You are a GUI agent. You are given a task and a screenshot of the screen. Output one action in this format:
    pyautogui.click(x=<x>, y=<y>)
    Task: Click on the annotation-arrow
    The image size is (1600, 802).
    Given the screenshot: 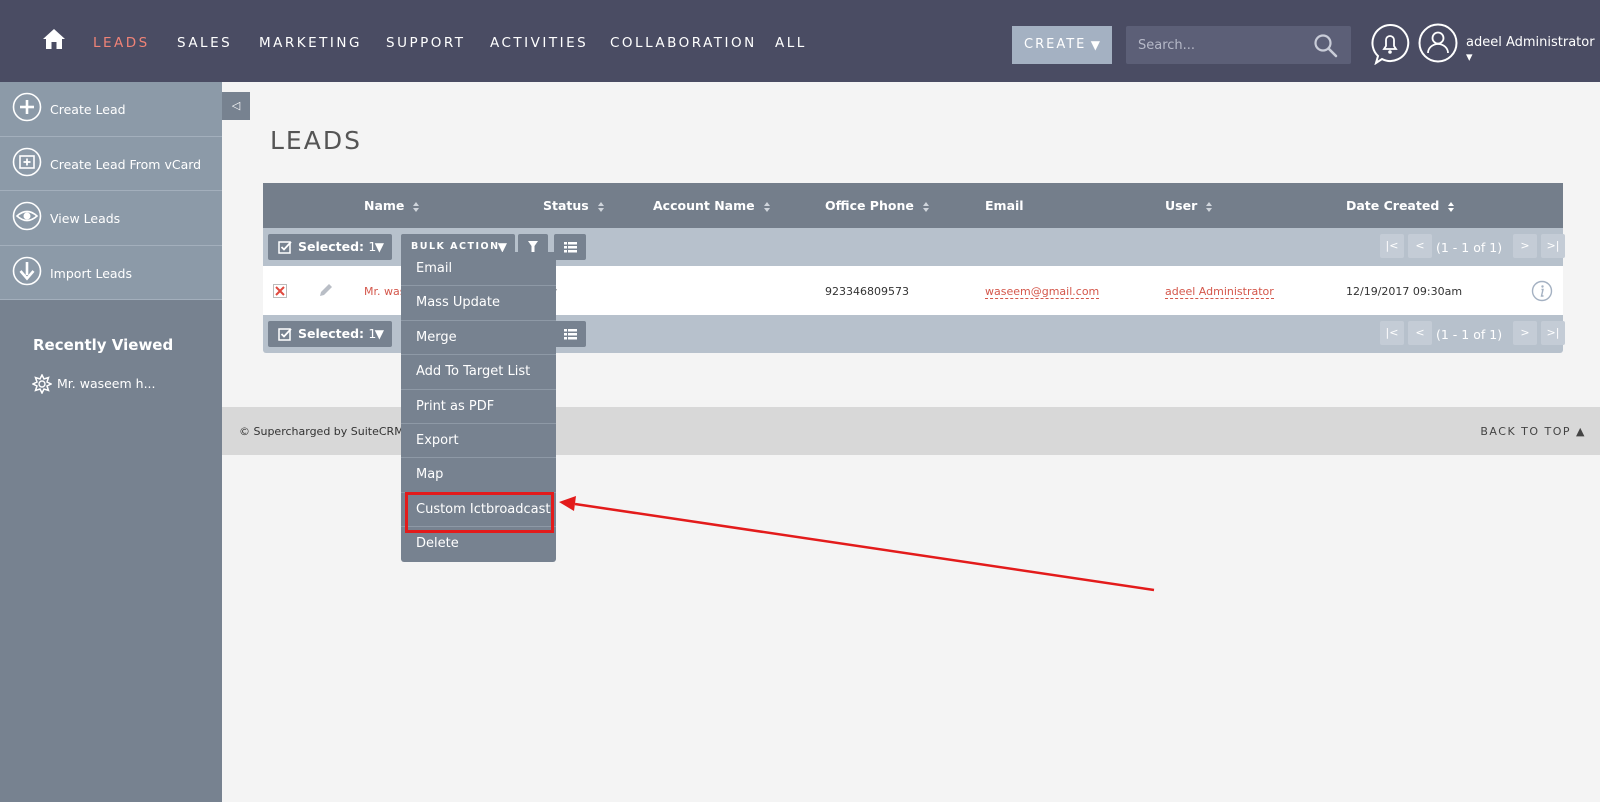 What is the action you would take?
    pyautogui.click(x=857, y=544)
    